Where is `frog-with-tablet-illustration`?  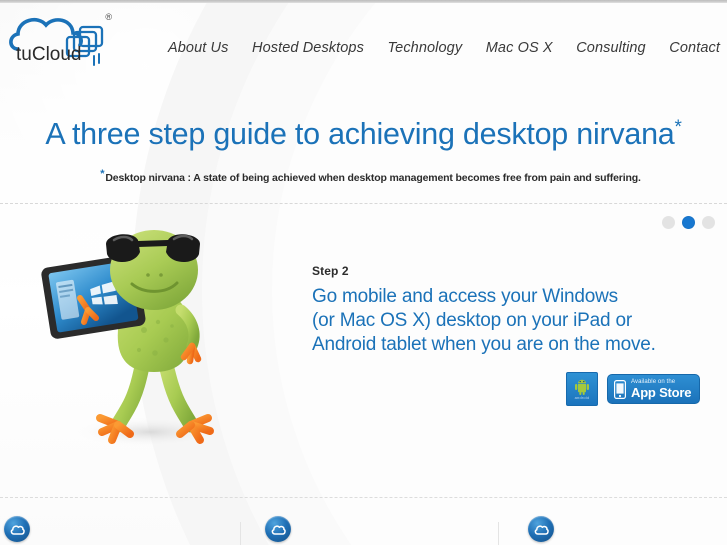
frog-with-tablet-illustration is located at coordinates (147, 343).